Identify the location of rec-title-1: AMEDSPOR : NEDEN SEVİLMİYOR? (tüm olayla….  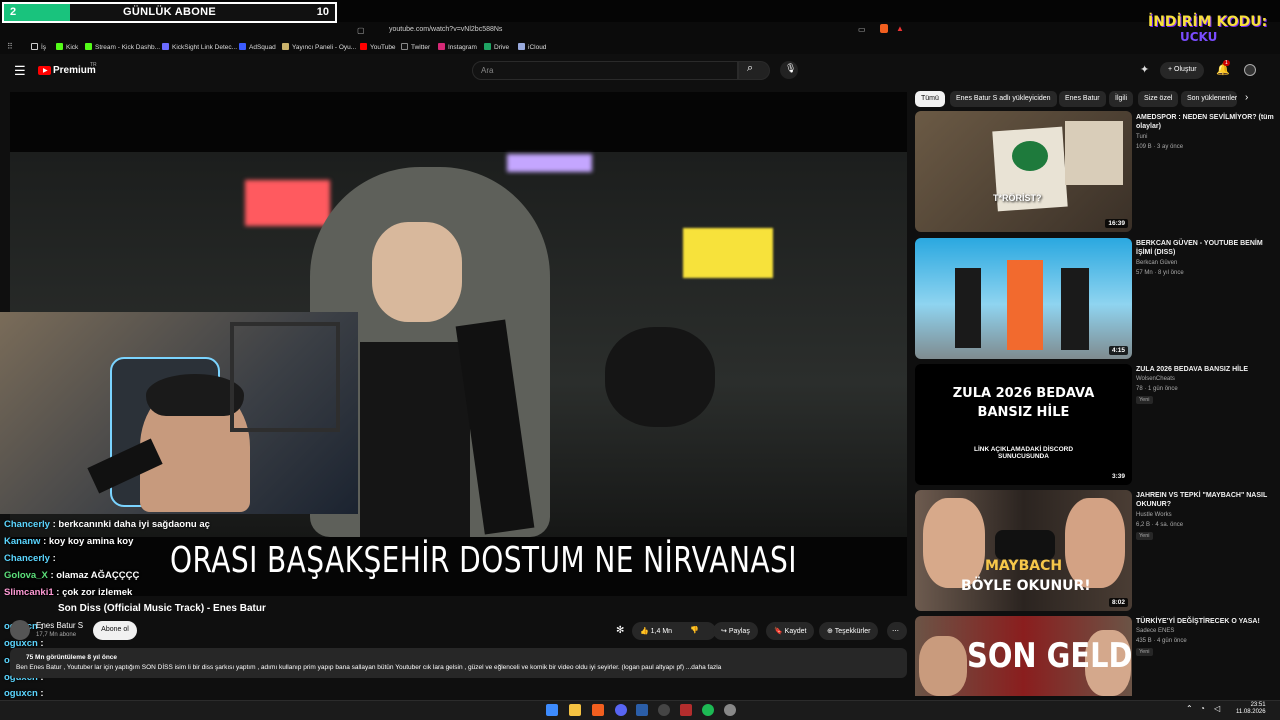
(1205, 122).